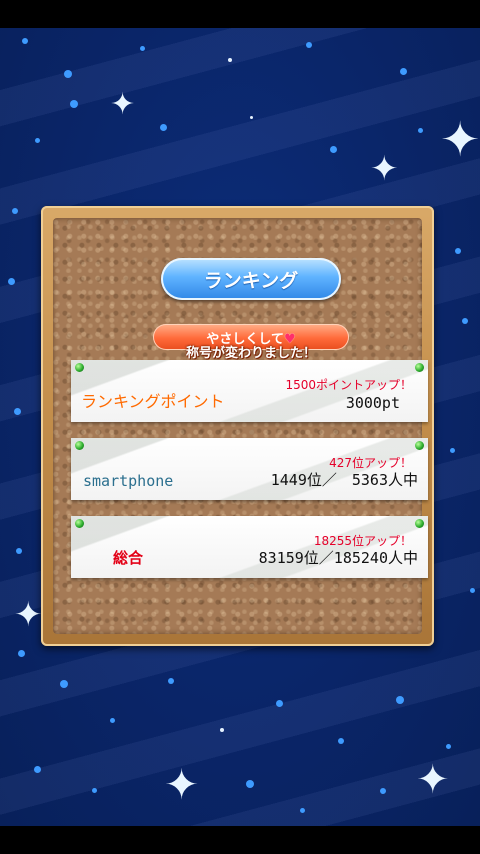  What do you see at coordinates (128, 481) in the screenshot?
I see `smartphone-label: smartphone` at bounding box center [128, 481].